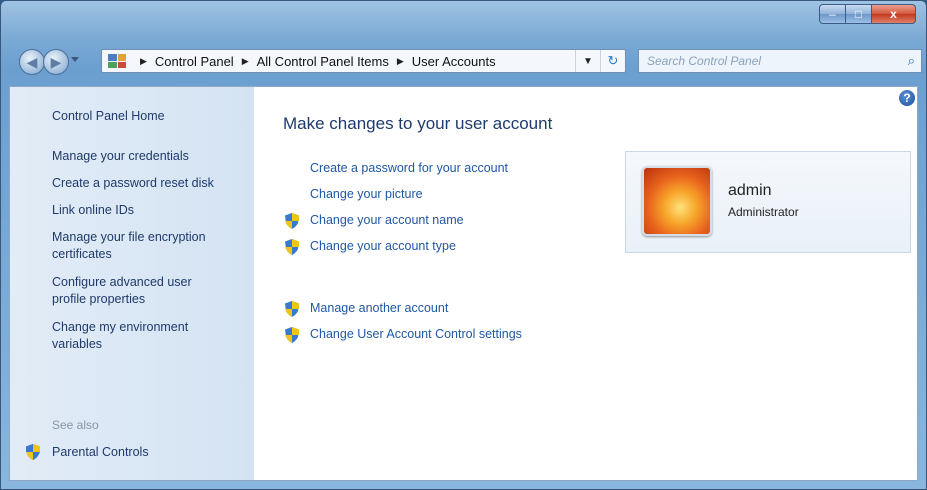 The width and height of the screenshot is (927, 490). What do you see at coordinates (418, 123) in the screenshot?
I see `page-title: Make changes to your user account` at bounding box center [418, 123].